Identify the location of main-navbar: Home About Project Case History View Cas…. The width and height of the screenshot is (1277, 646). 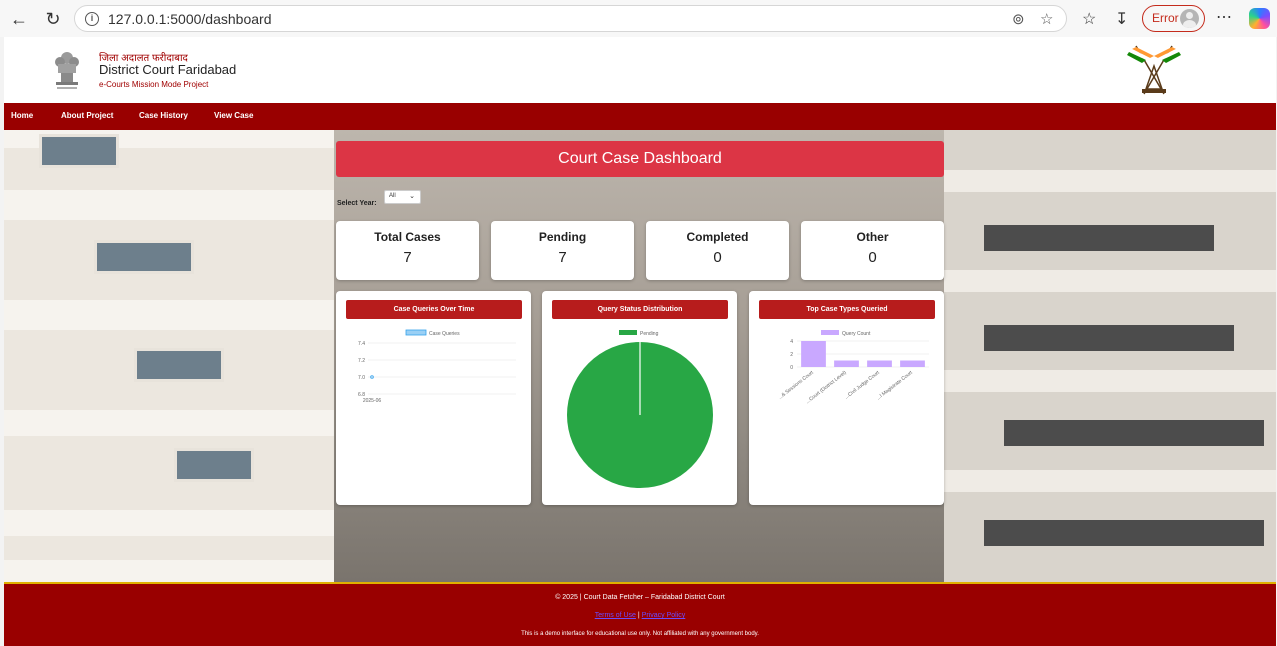
(640, 116).